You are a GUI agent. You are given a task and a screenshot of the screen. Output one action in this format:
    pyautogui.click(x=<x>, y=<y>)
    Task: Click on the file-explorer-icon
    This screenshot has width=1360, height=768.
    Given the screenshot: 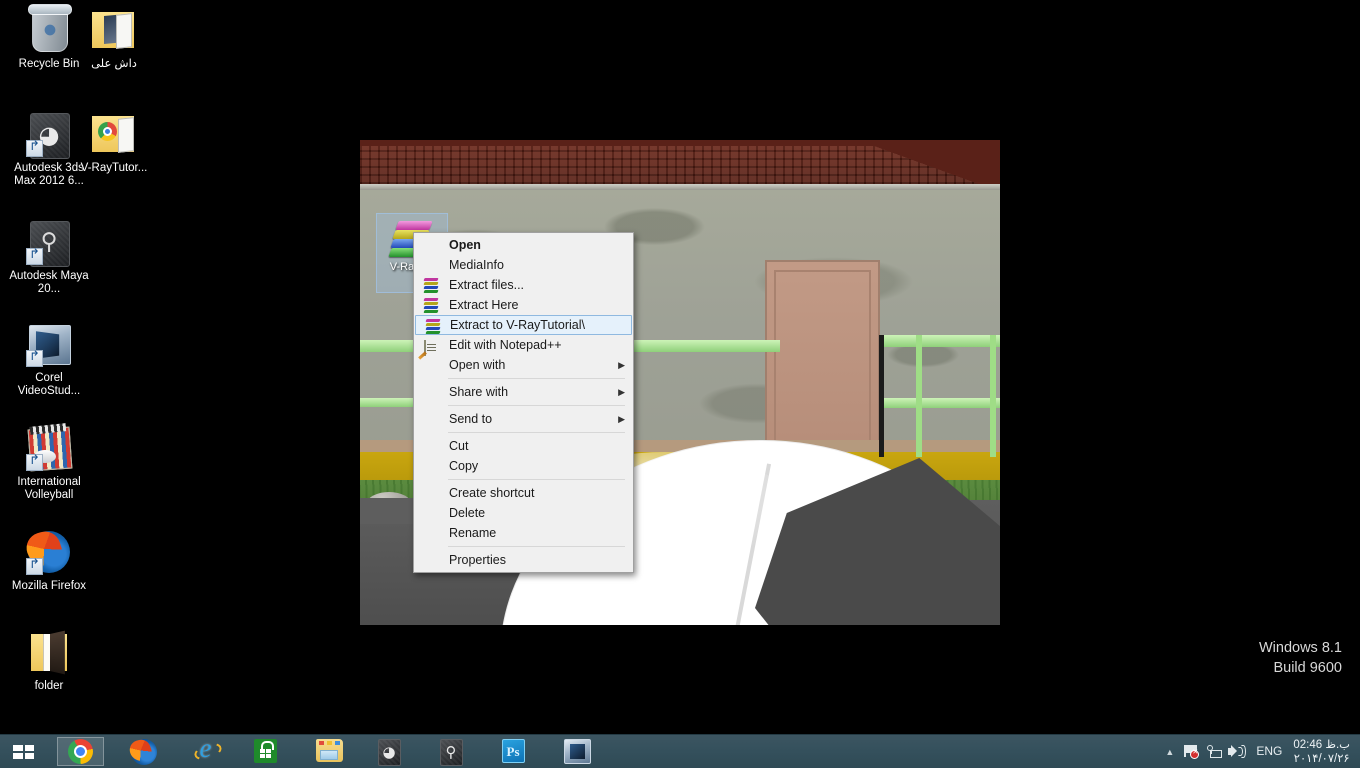 What is the action you would take?
    pyautogui.click(x=329, y=751)
    